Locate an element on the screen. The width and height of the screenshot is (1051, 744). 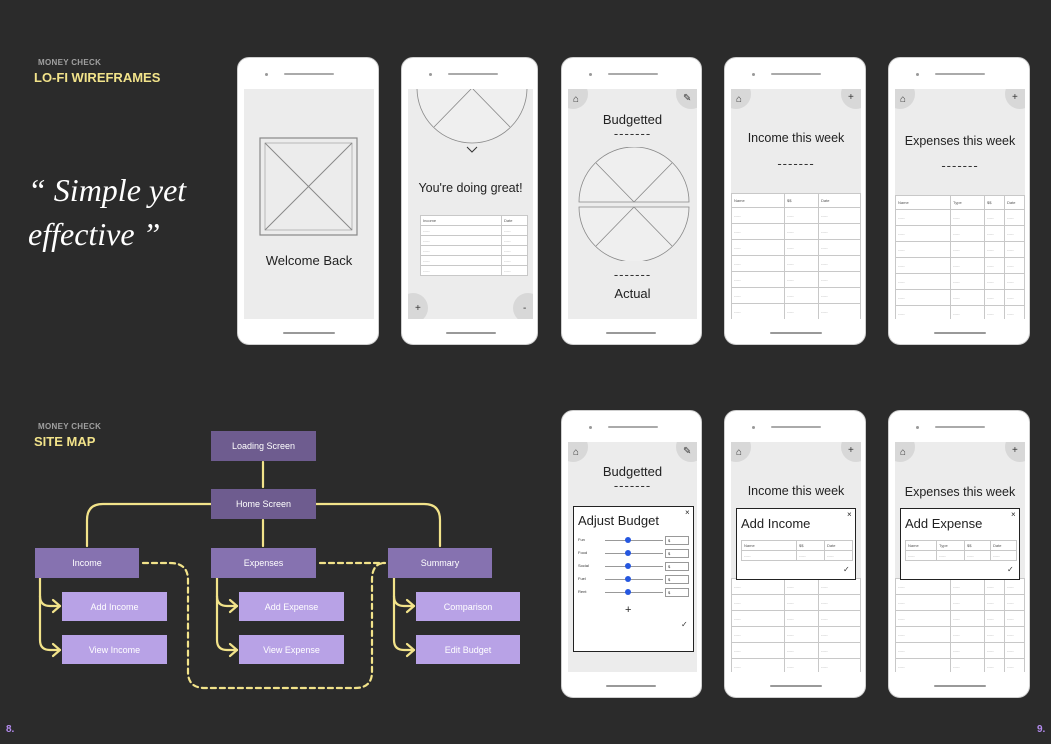
node-add-expense: Add Expense is located at coordinates (291, 606).